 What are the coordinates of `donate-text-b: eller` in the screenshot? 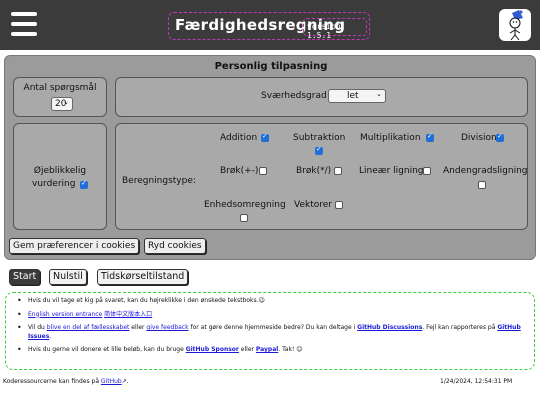 It's located at (247, 349).